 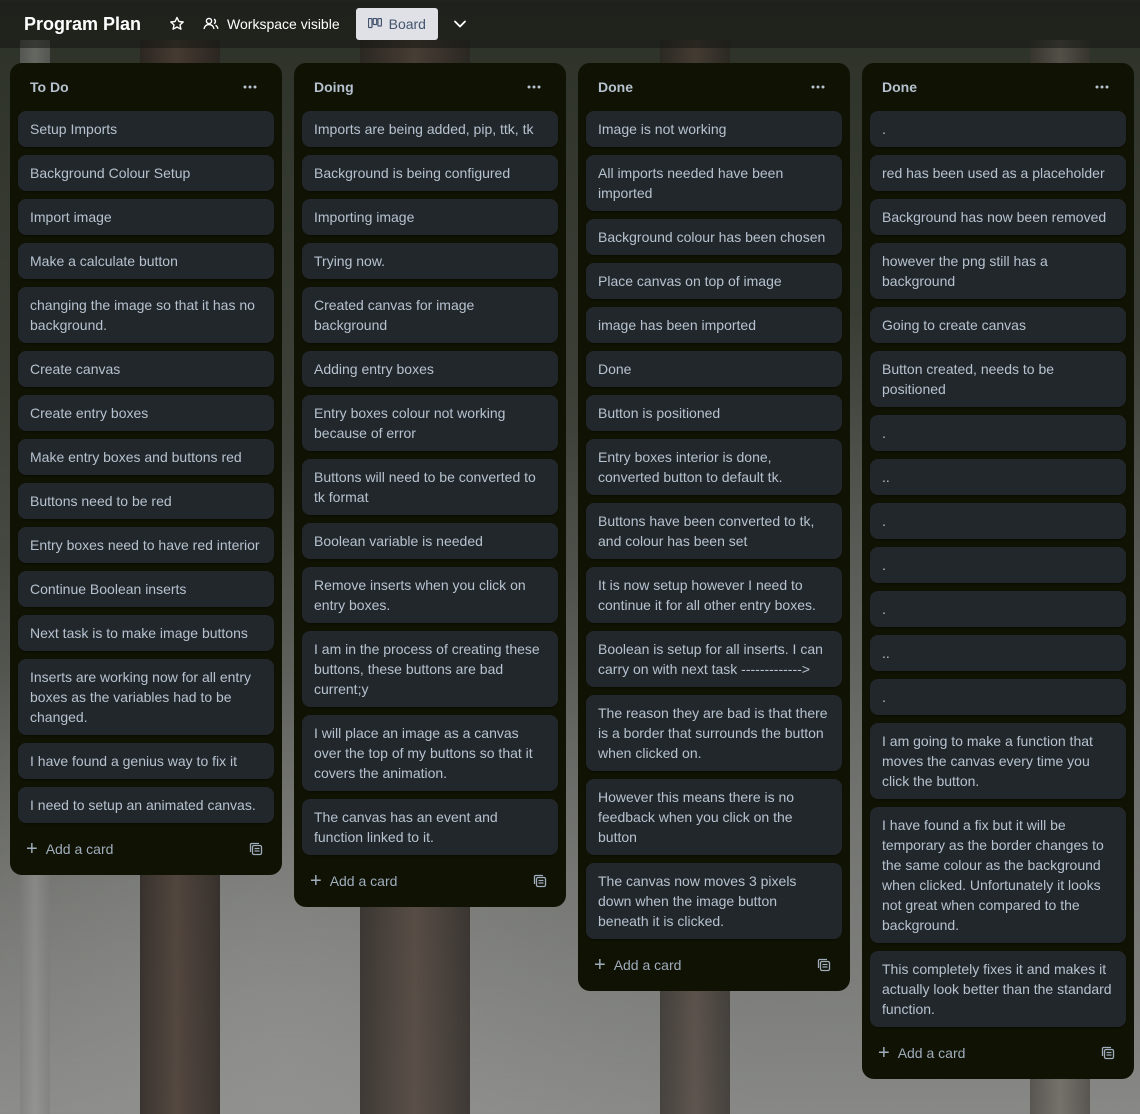 I want to click on card: Entry boxes need to have red interior, so click(x=146, y=545).